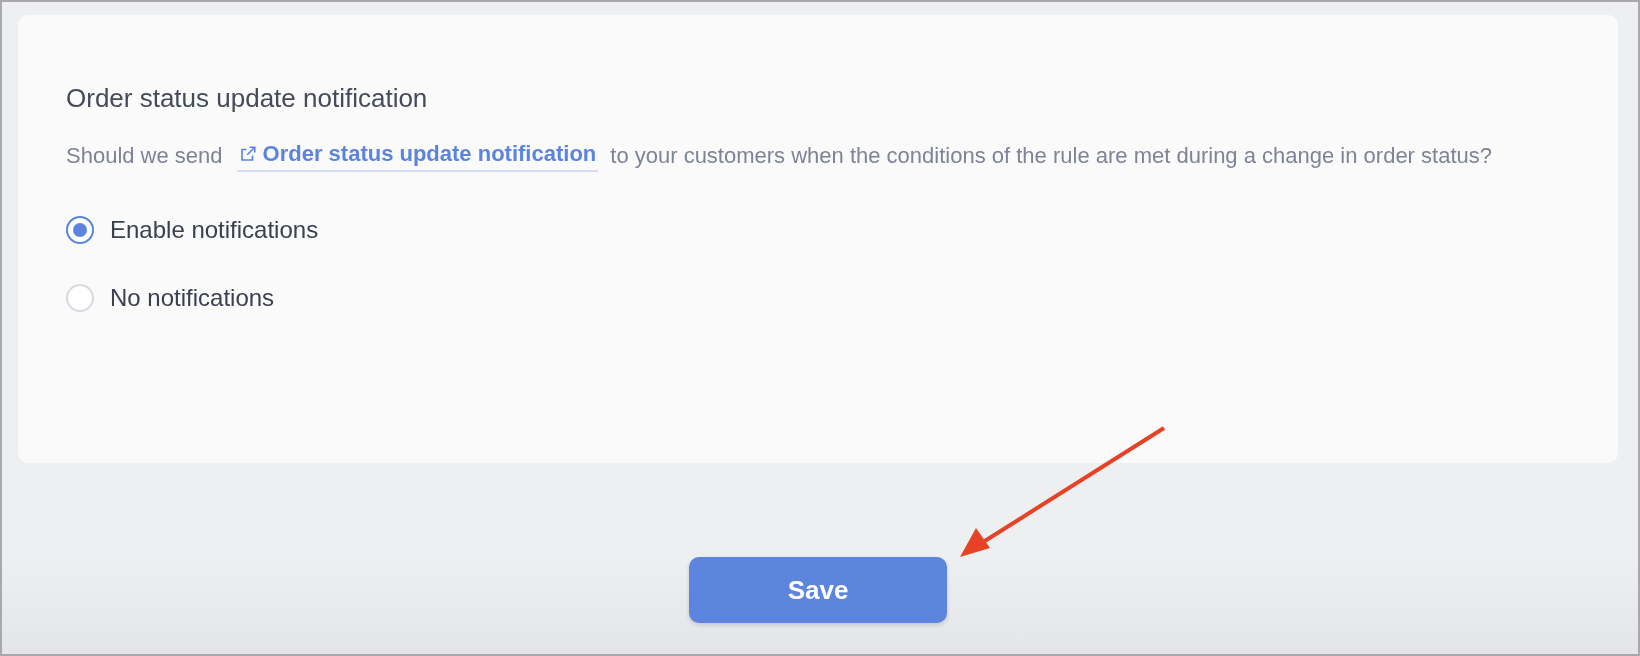  I want to click on description-text: Should we send Order status update notification to your customers when the conditions of the rule are met during a change in order status?, so click(806, 156).